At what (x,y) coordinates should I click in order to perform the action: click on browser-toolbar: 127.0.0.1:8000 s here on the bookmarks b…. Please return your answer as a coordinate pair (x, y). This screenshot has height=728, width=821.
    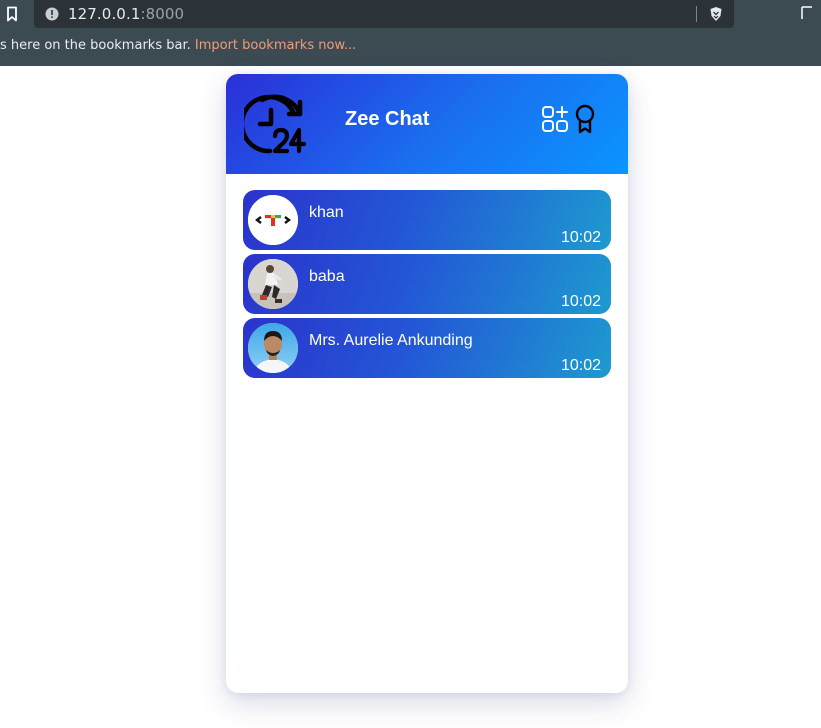
    Looking at the image, I should click on (410, 33).